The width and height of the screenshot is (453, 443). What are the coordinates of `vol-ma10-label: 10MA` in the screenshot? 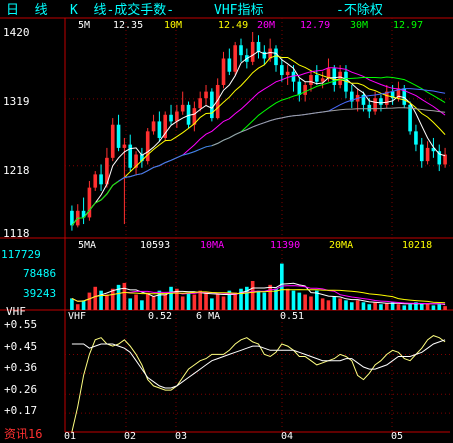 It's located at (212, 245).